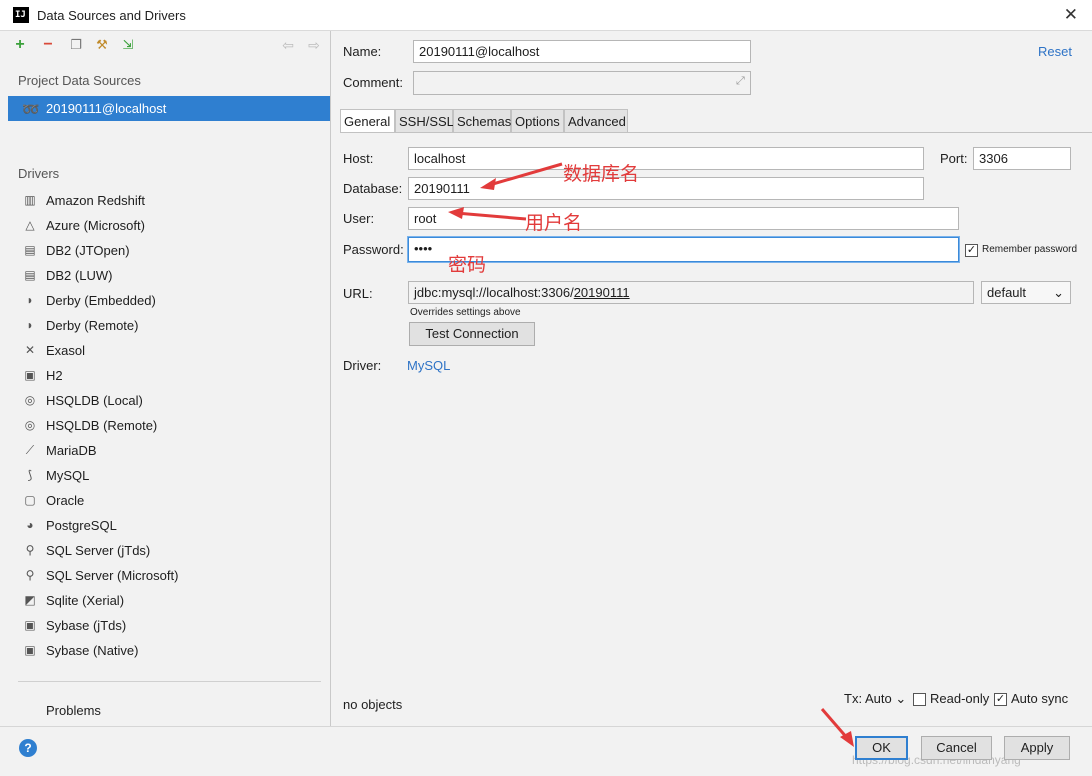  Describe the element at coordinates (482, 121) in the screenshot. I see `tab-schemas: Schemas` at that location.